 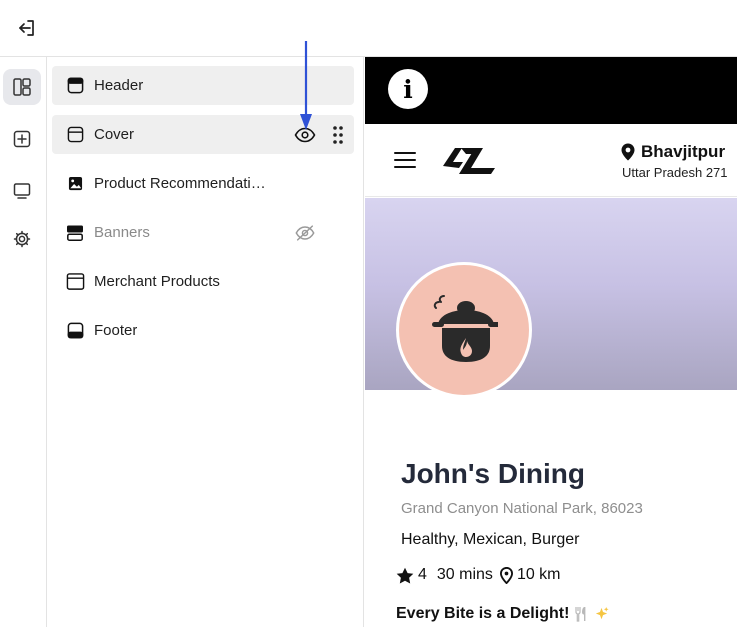 I want to click on sparkles-icon, so click(x=601, y=614).